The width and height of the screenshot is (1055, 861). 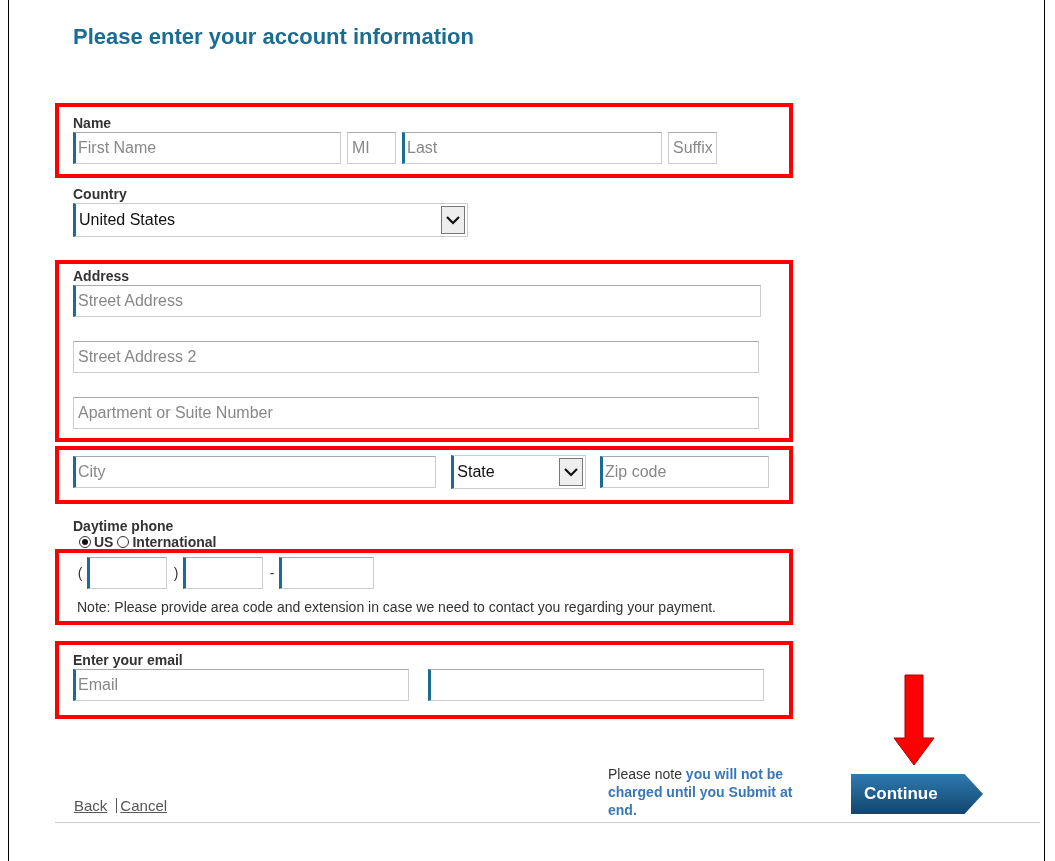 I want to click on input-field: Email, so click(x=241, y=685).